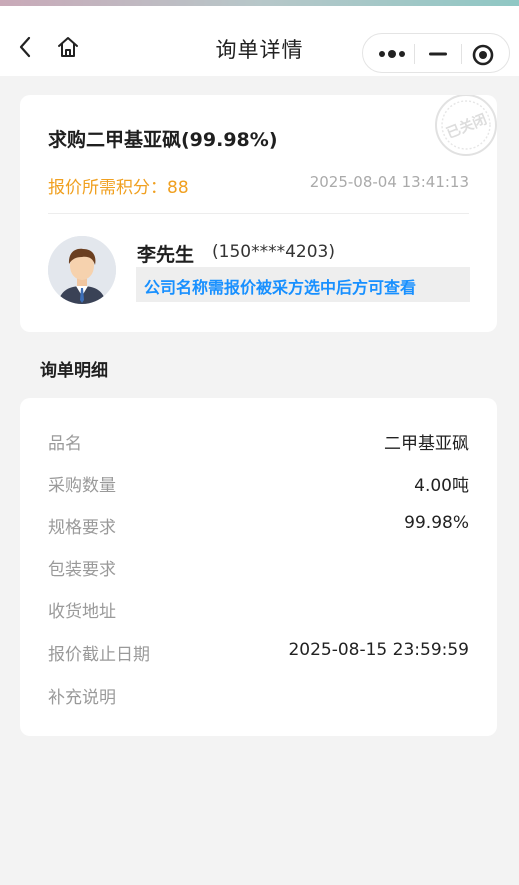  What do you see at coordinates (65, 444) in the screenshot?
I see `detail-label: 品名` at bounding box center [65, 444].